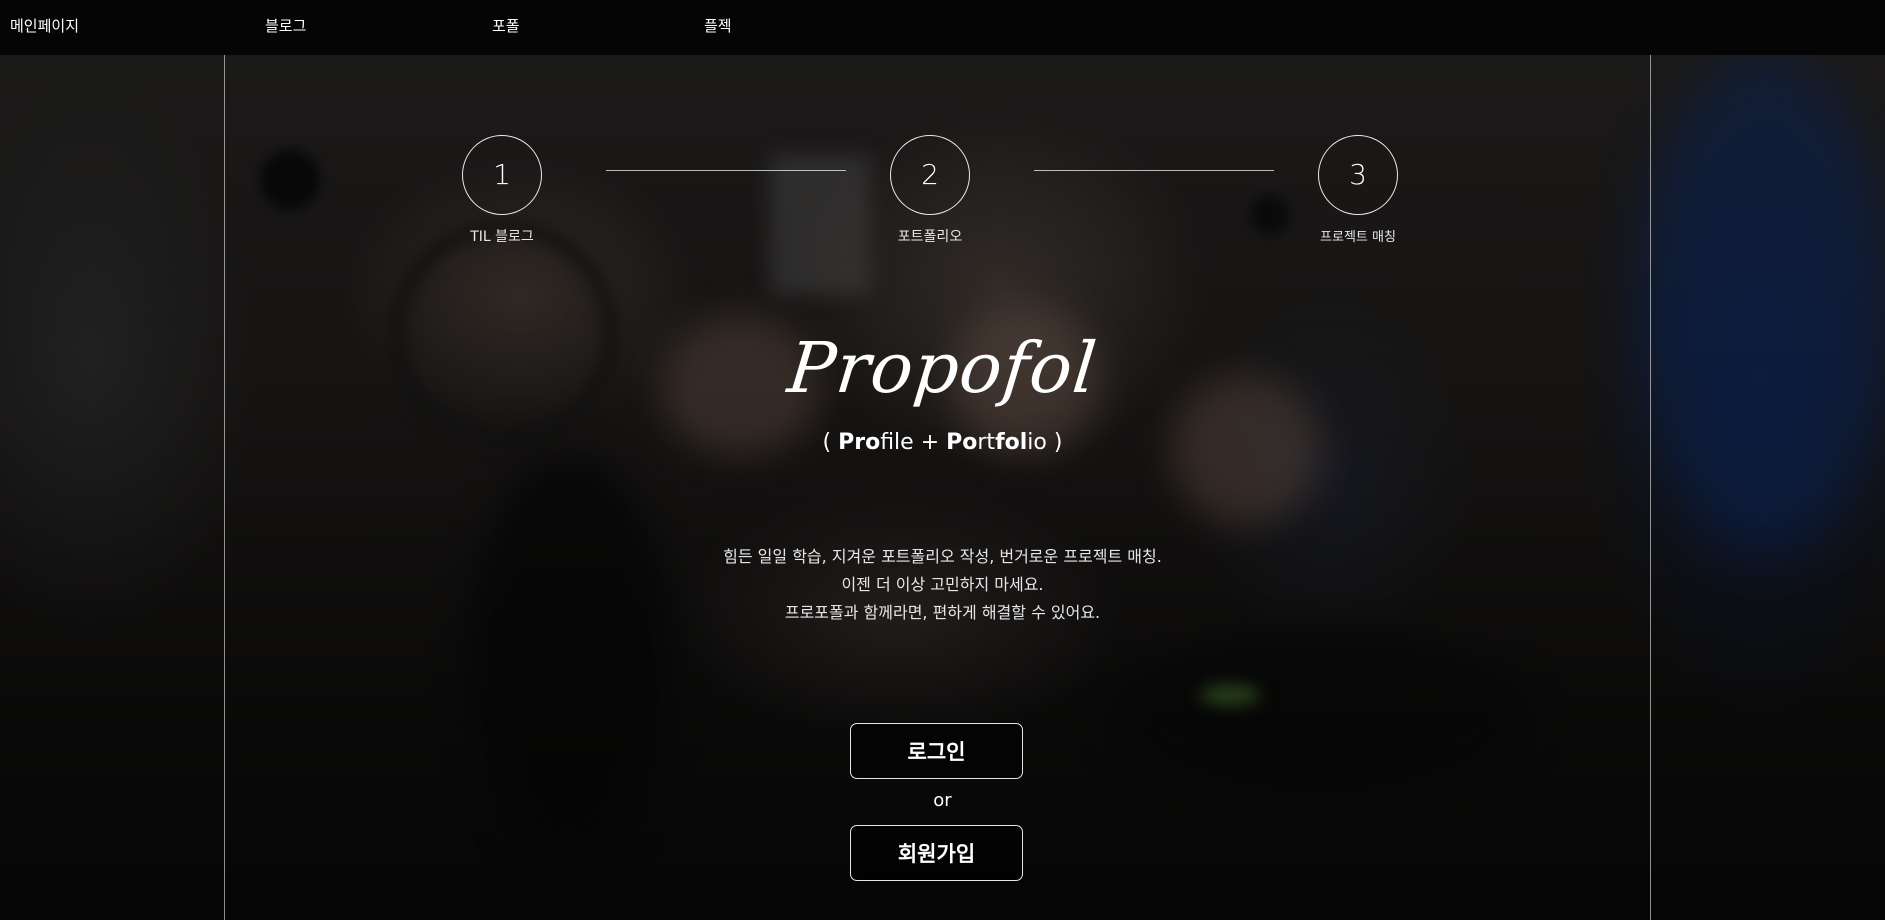 This screenshot has width=1885, height=920. Describe the element at coordinates (942, 27) in the screenshot. I see `top-nav: 메인페이지 블로그 포폴 플젝` at that location.